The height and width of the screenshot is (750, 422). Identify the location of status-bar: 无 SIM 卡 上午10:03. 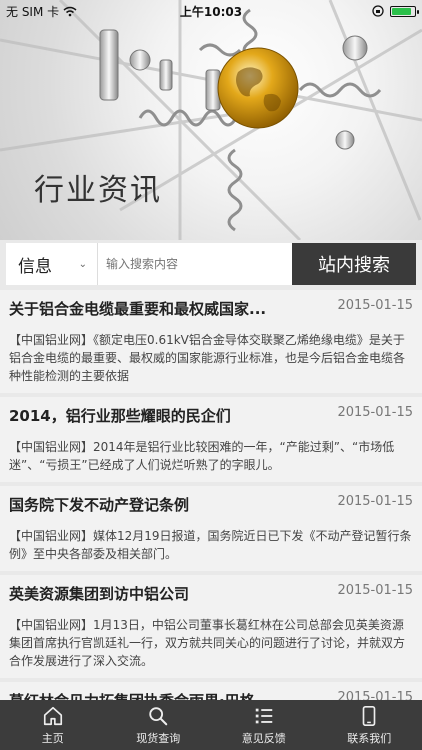
(211, 11).